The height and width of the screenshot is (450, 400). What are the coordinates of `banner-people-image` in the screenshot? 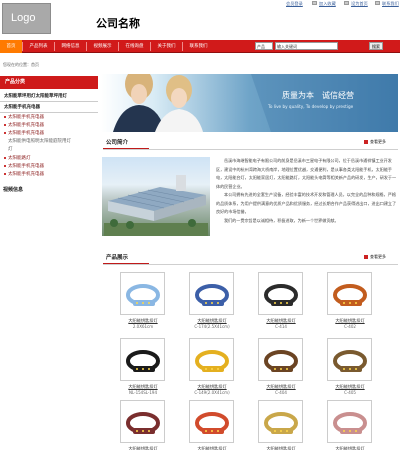 It's located at (255, 103).